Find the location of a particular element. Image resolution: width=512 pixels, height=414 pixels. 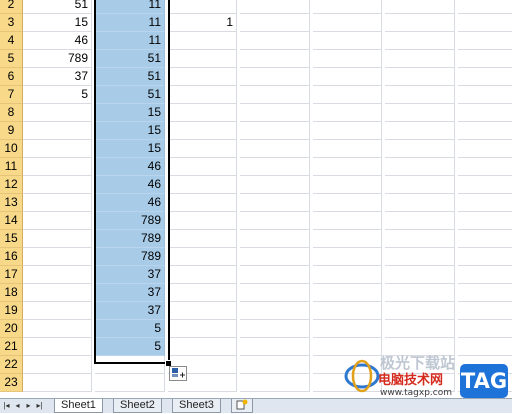

row-header: 18 is located at coordinates (11, 293).